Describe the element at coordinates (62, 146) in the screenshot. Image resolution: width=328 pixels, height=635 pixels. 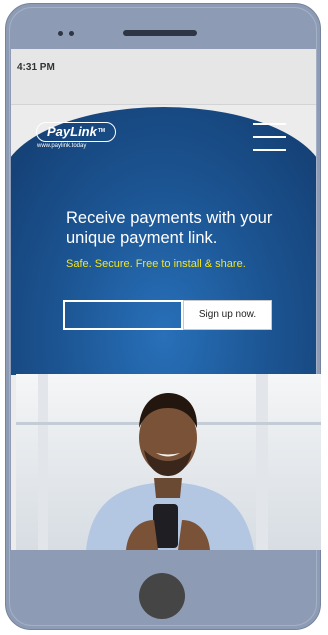
I see `logo-url: www.paylink.today` at that location.